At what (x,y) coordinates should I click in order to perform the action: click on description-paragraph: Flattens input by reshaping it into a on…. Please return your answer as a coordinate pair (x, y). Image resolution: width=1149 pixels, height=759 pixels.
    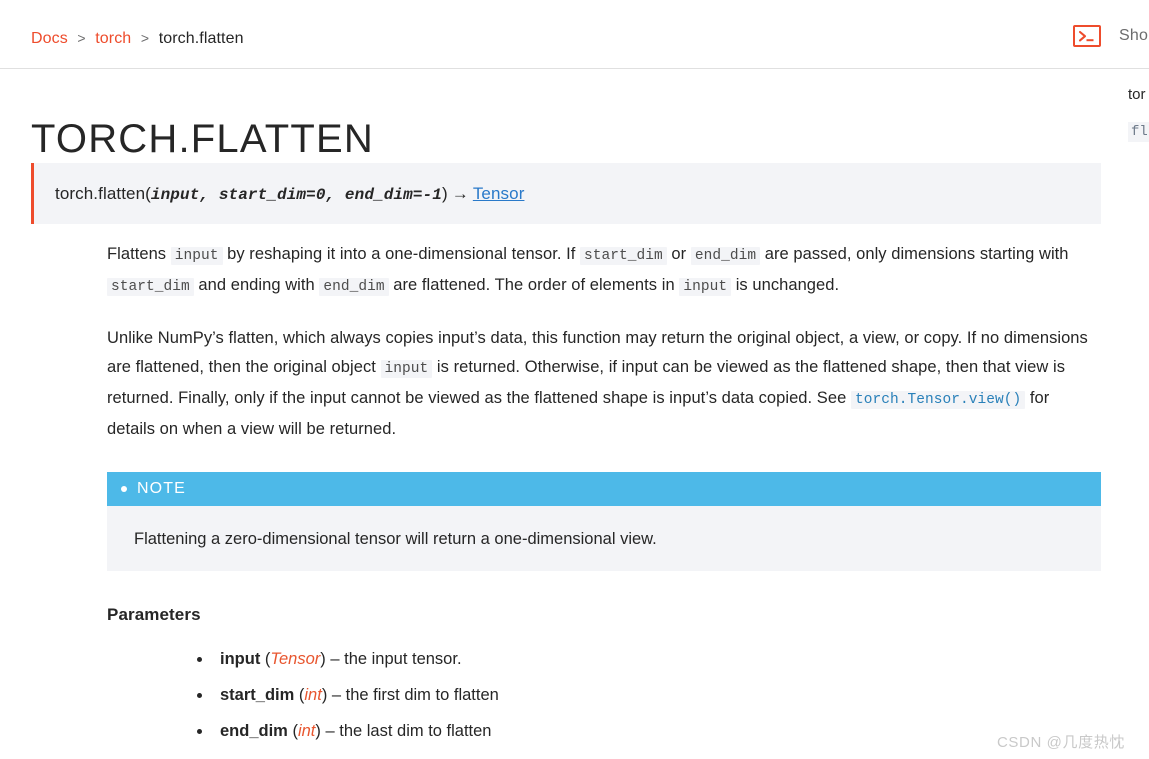
    Looking at the image, I should click on (604, 271).